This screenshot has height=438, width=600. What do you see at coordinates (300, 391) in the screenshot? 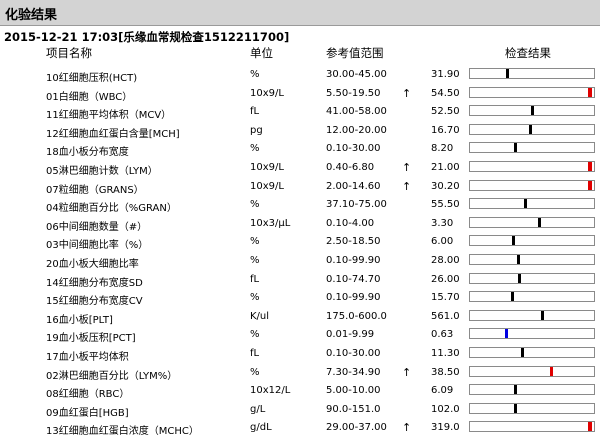
I see `table-row: 08红细胞（RBC） 10x12/L 5.00-10.00 6.09` at bounding box center [300, 391].